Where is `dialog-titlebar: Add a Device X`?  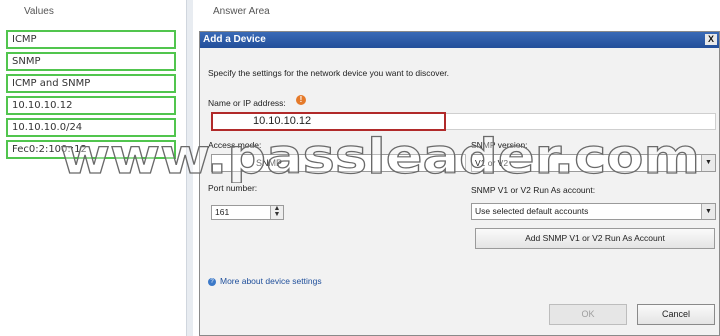
dialog-titlebar: Add a Device X is located at coordinates (459, 40).